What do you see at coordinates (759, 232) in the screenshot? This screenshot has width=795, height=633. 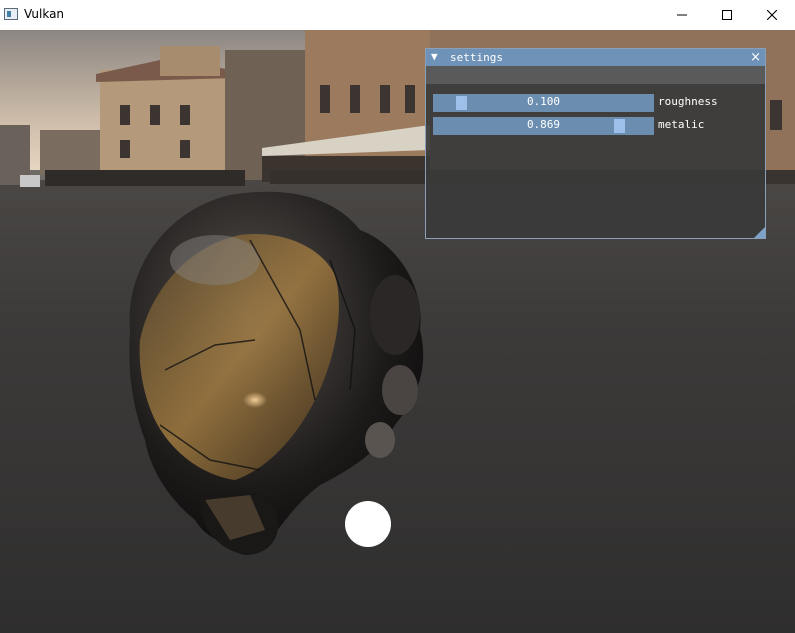 I see `resize-grip` at bounding box center [759, 232].